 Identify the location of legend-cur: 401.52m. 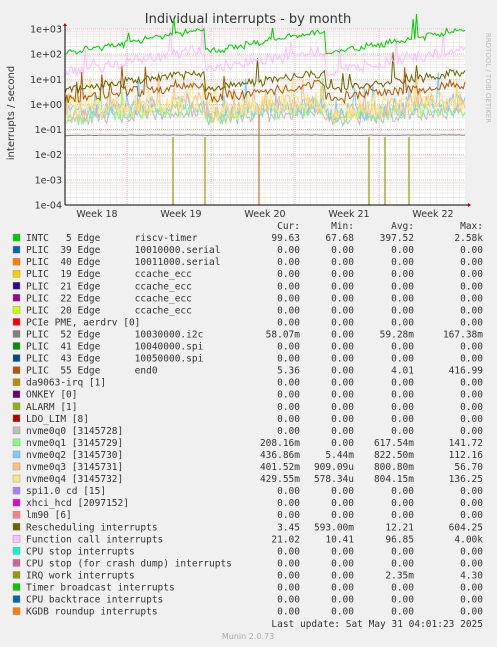
(280, 467).